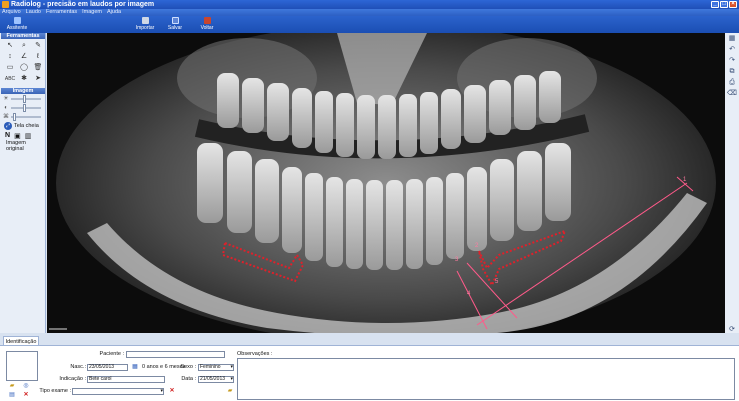 Image resolution: width=739 pixels, height=401 pixels. Describe the element at coordinates (8, 125) in the screenshot. I see `fullscreen-icon: ⤢` at that location.